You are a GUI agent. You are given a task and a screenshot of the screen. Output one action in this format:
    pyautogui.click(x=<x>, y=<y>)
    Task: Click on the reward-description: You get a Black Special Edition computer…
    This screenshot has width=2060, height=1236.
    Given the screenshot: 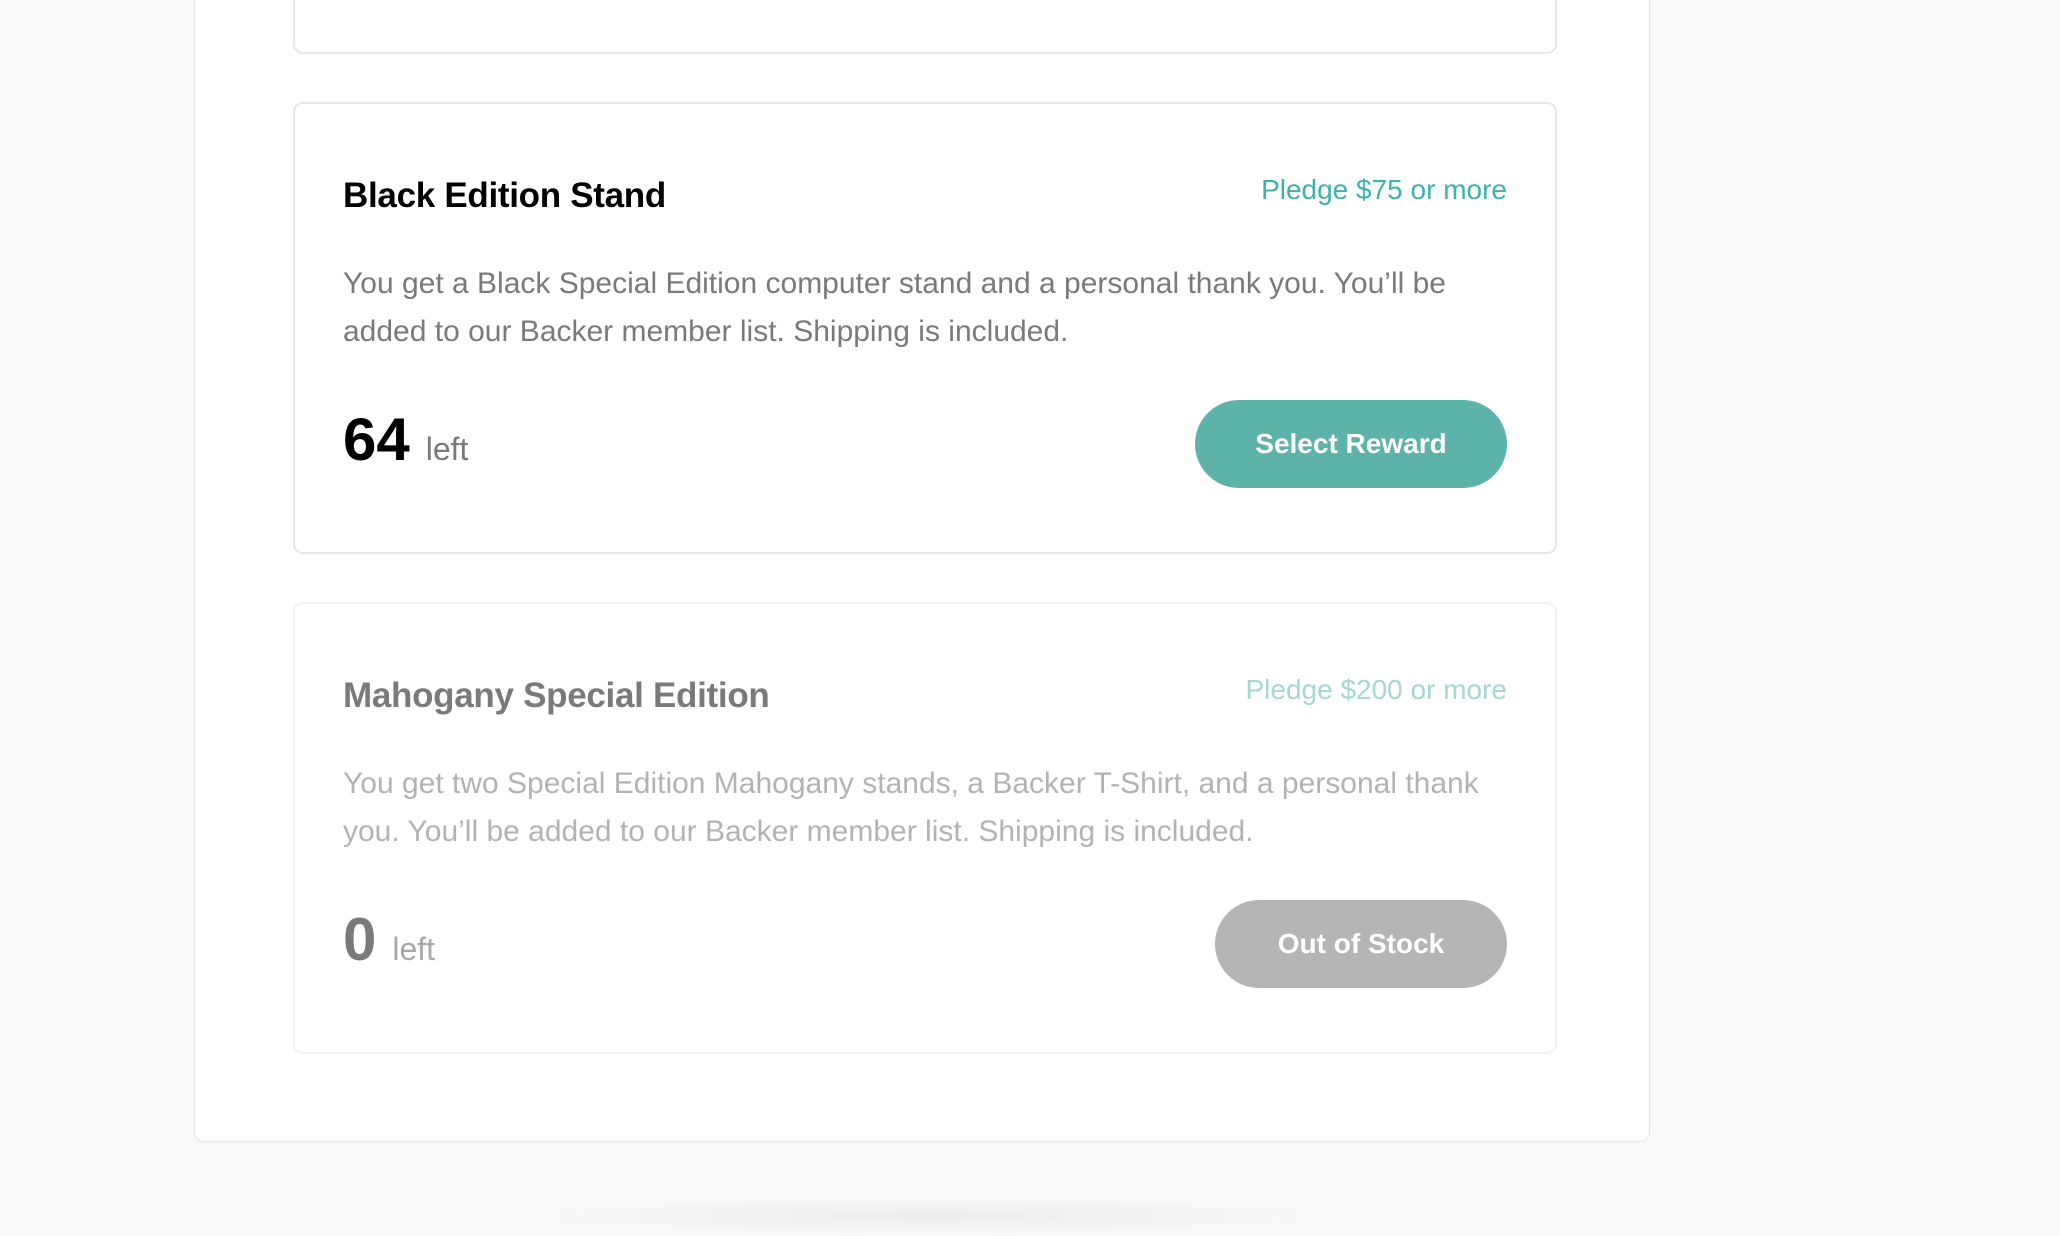 What is the action you would take?
    pyautogui.click(x=894, y=307)
    